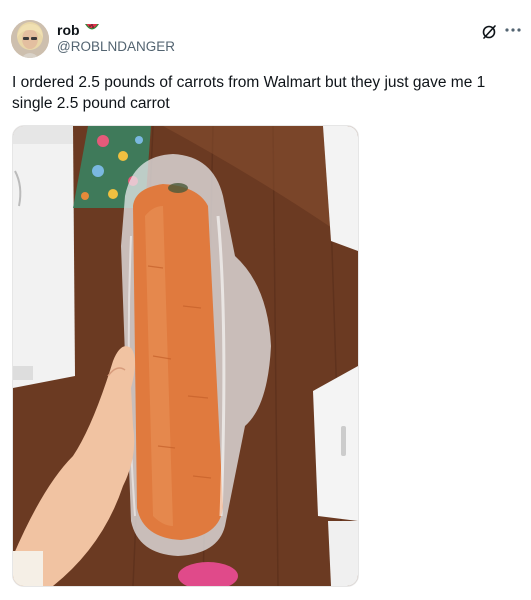  What do you see at coordinates (68, 30) in the screenshot?
I see `author-display-name: rob` at bounding box center [68, 30].